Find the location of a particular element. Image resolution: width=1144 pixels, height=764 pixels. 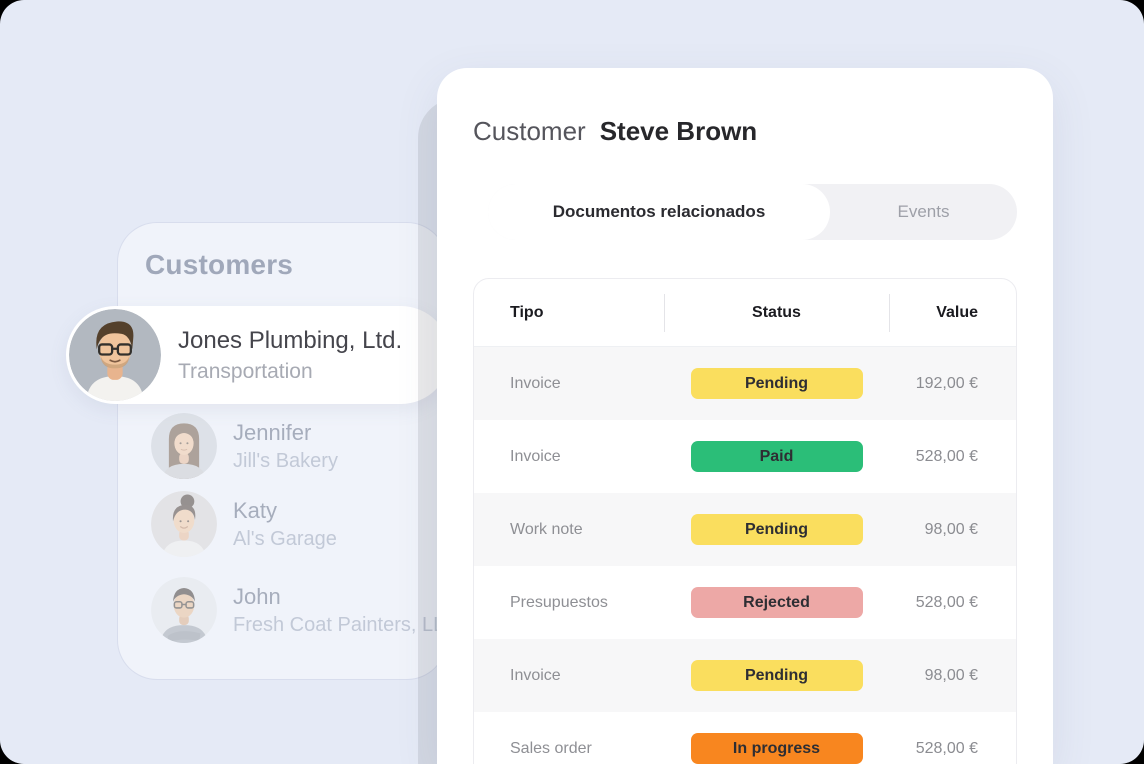

table-row: Presupuestos Rejected 528,00 € is located at coordinates (745, 602).